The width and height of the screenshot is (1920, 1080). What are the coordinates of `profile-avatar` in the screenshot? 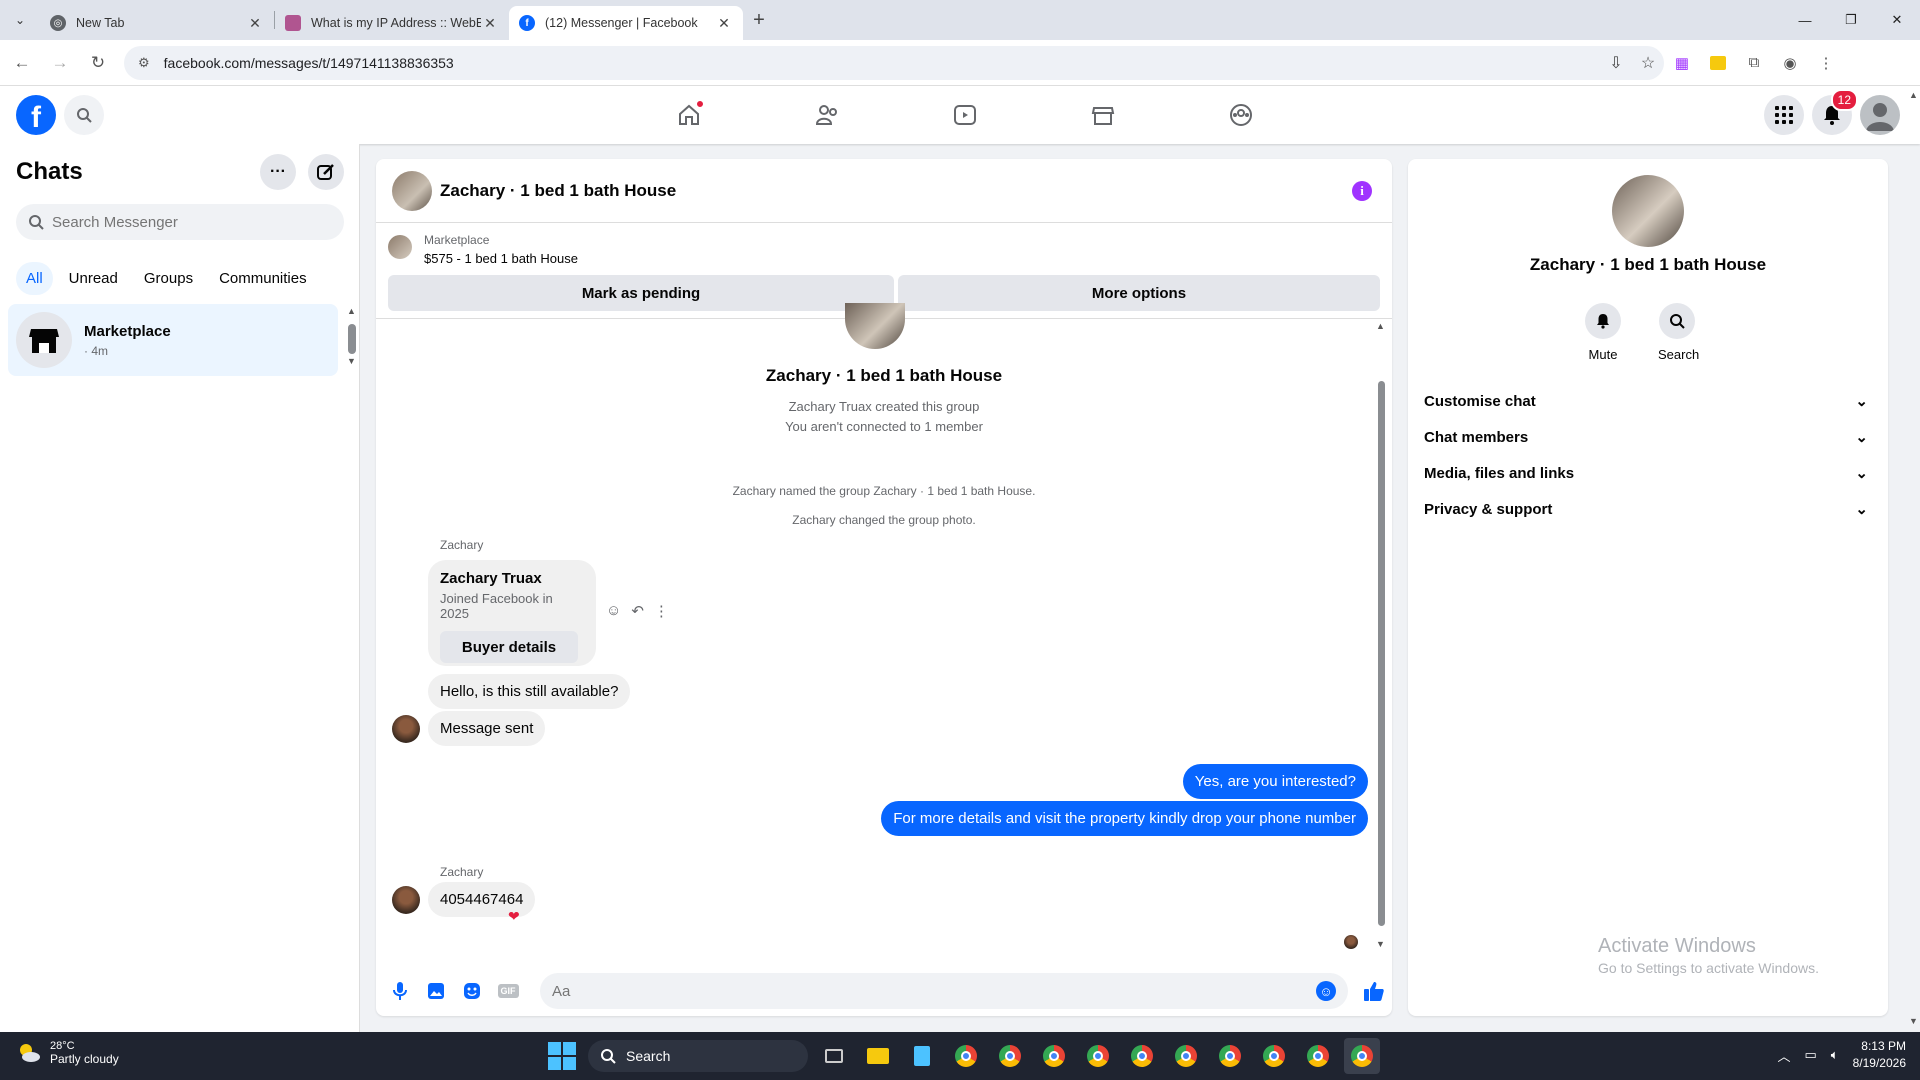 It's located at (1880, 115).